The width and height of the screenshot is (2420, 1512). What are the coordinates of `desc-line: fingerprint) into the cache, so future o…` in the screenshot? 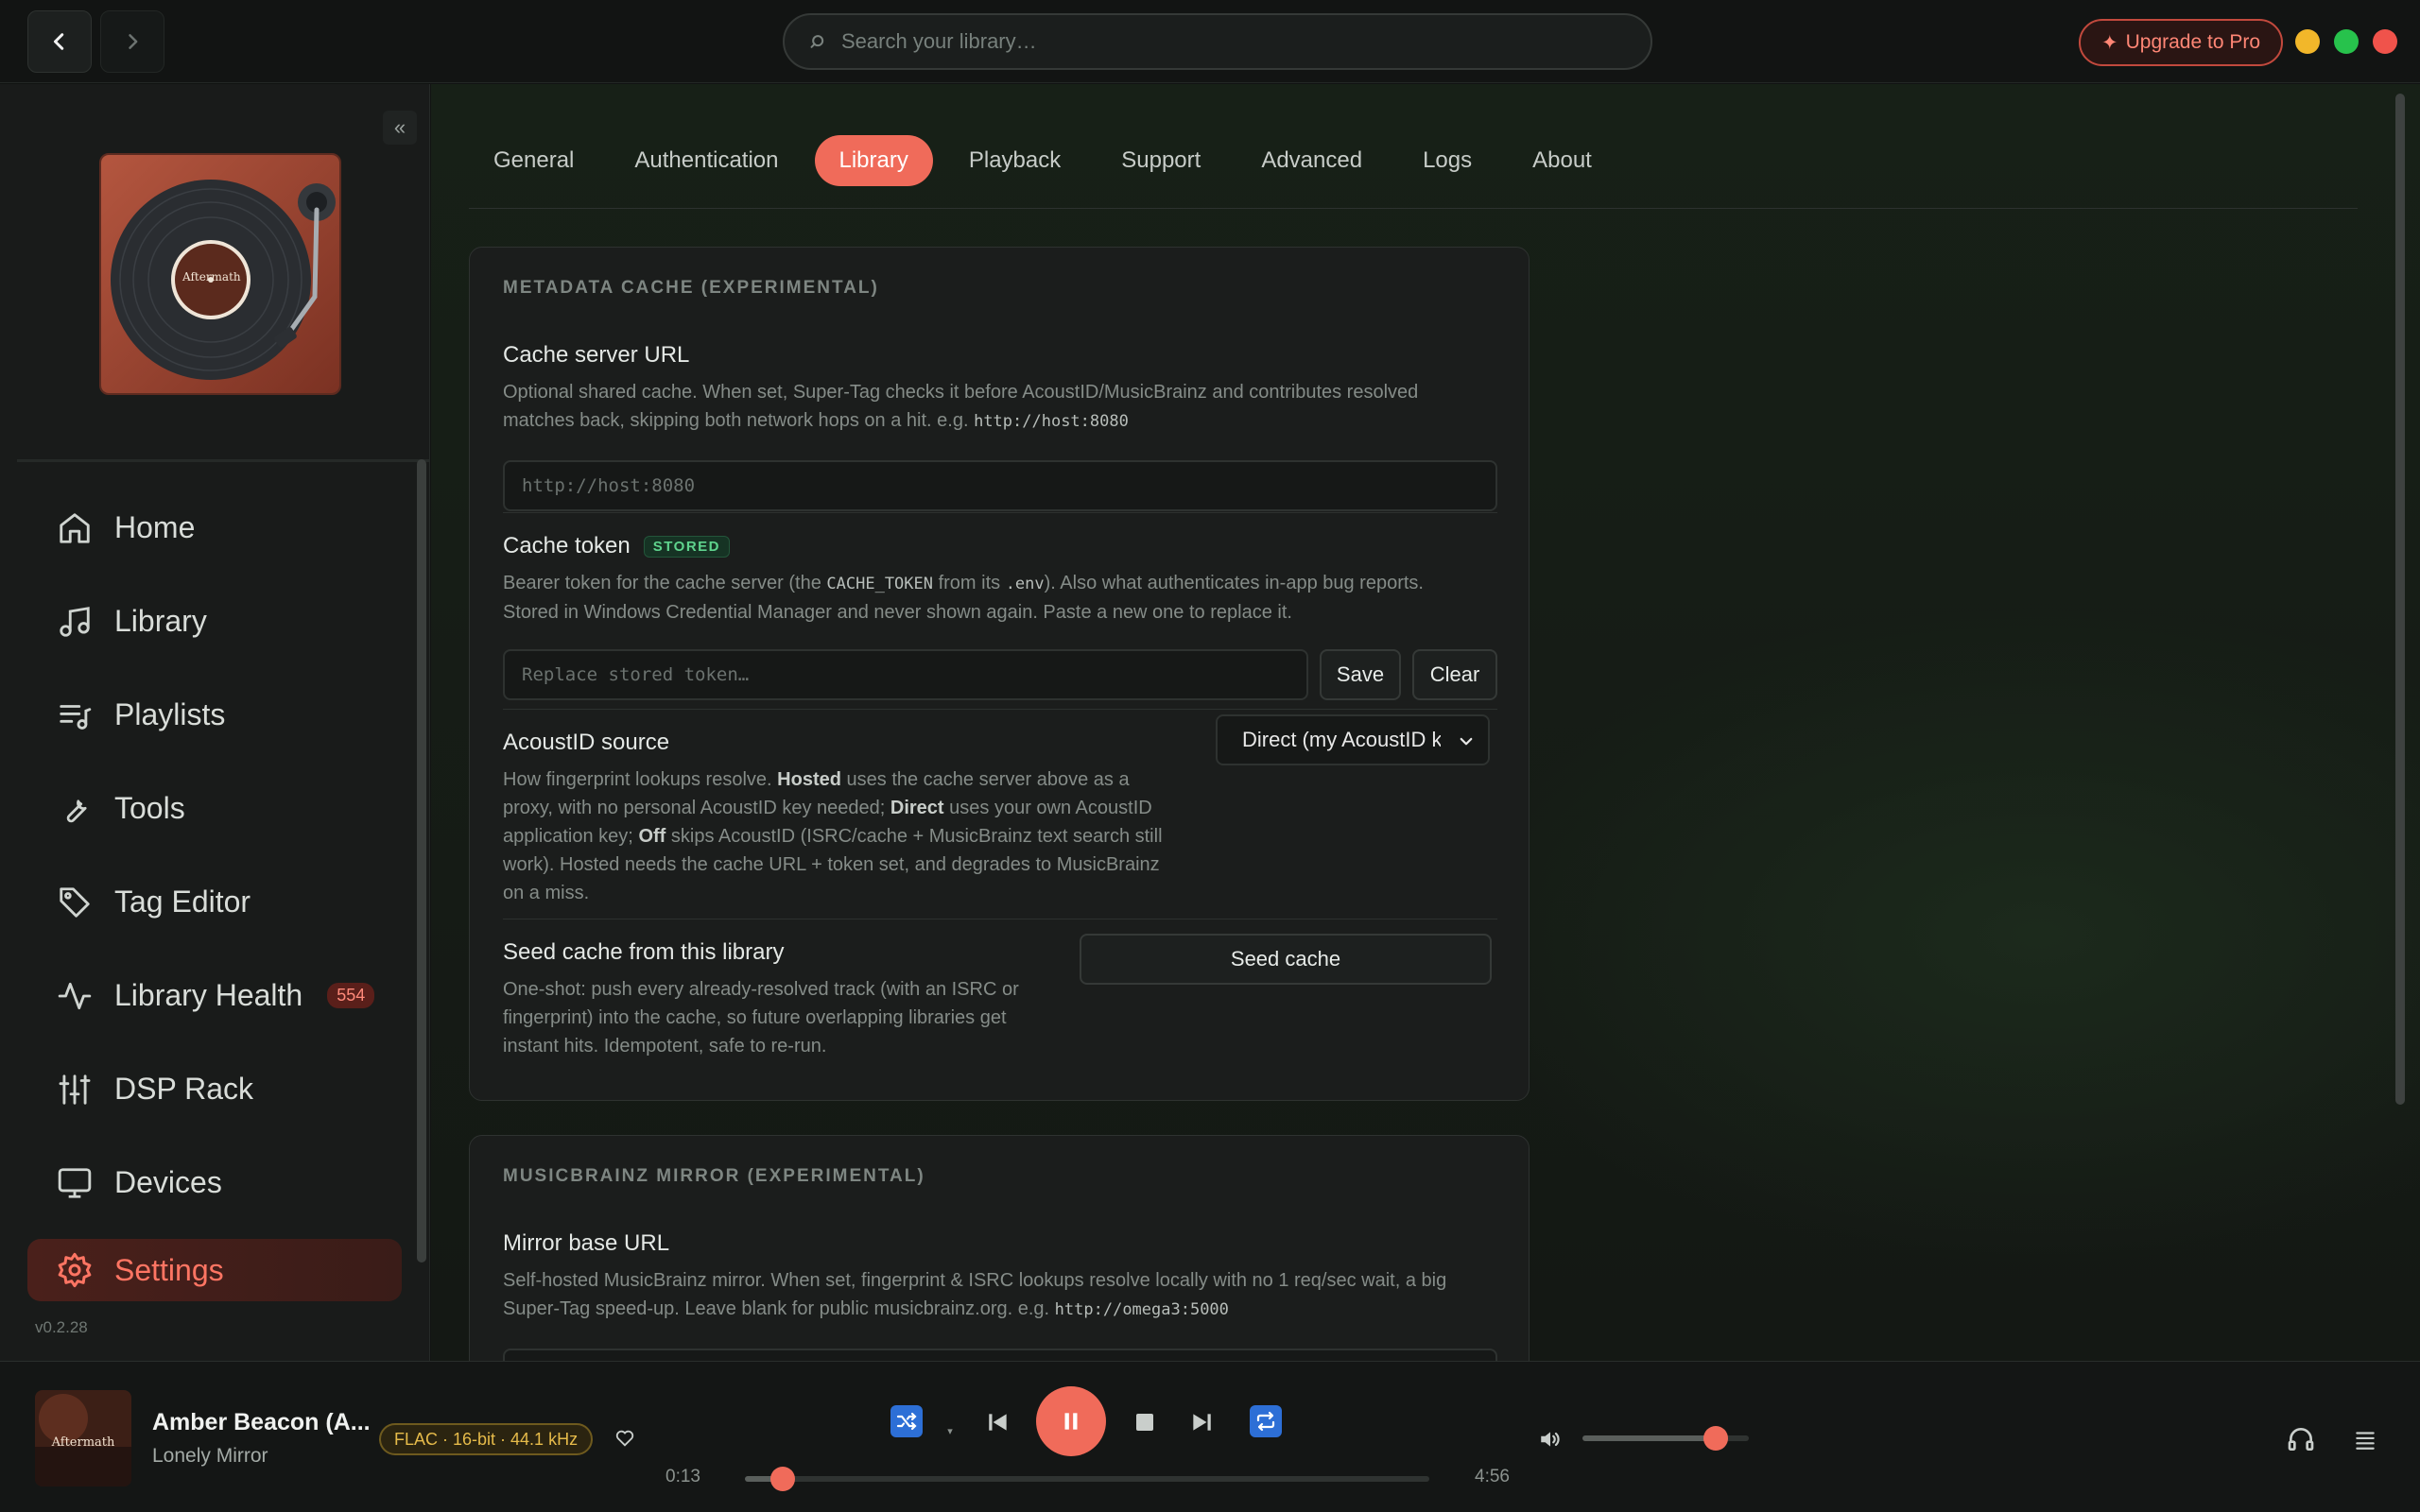 It's located at (755, 1017).